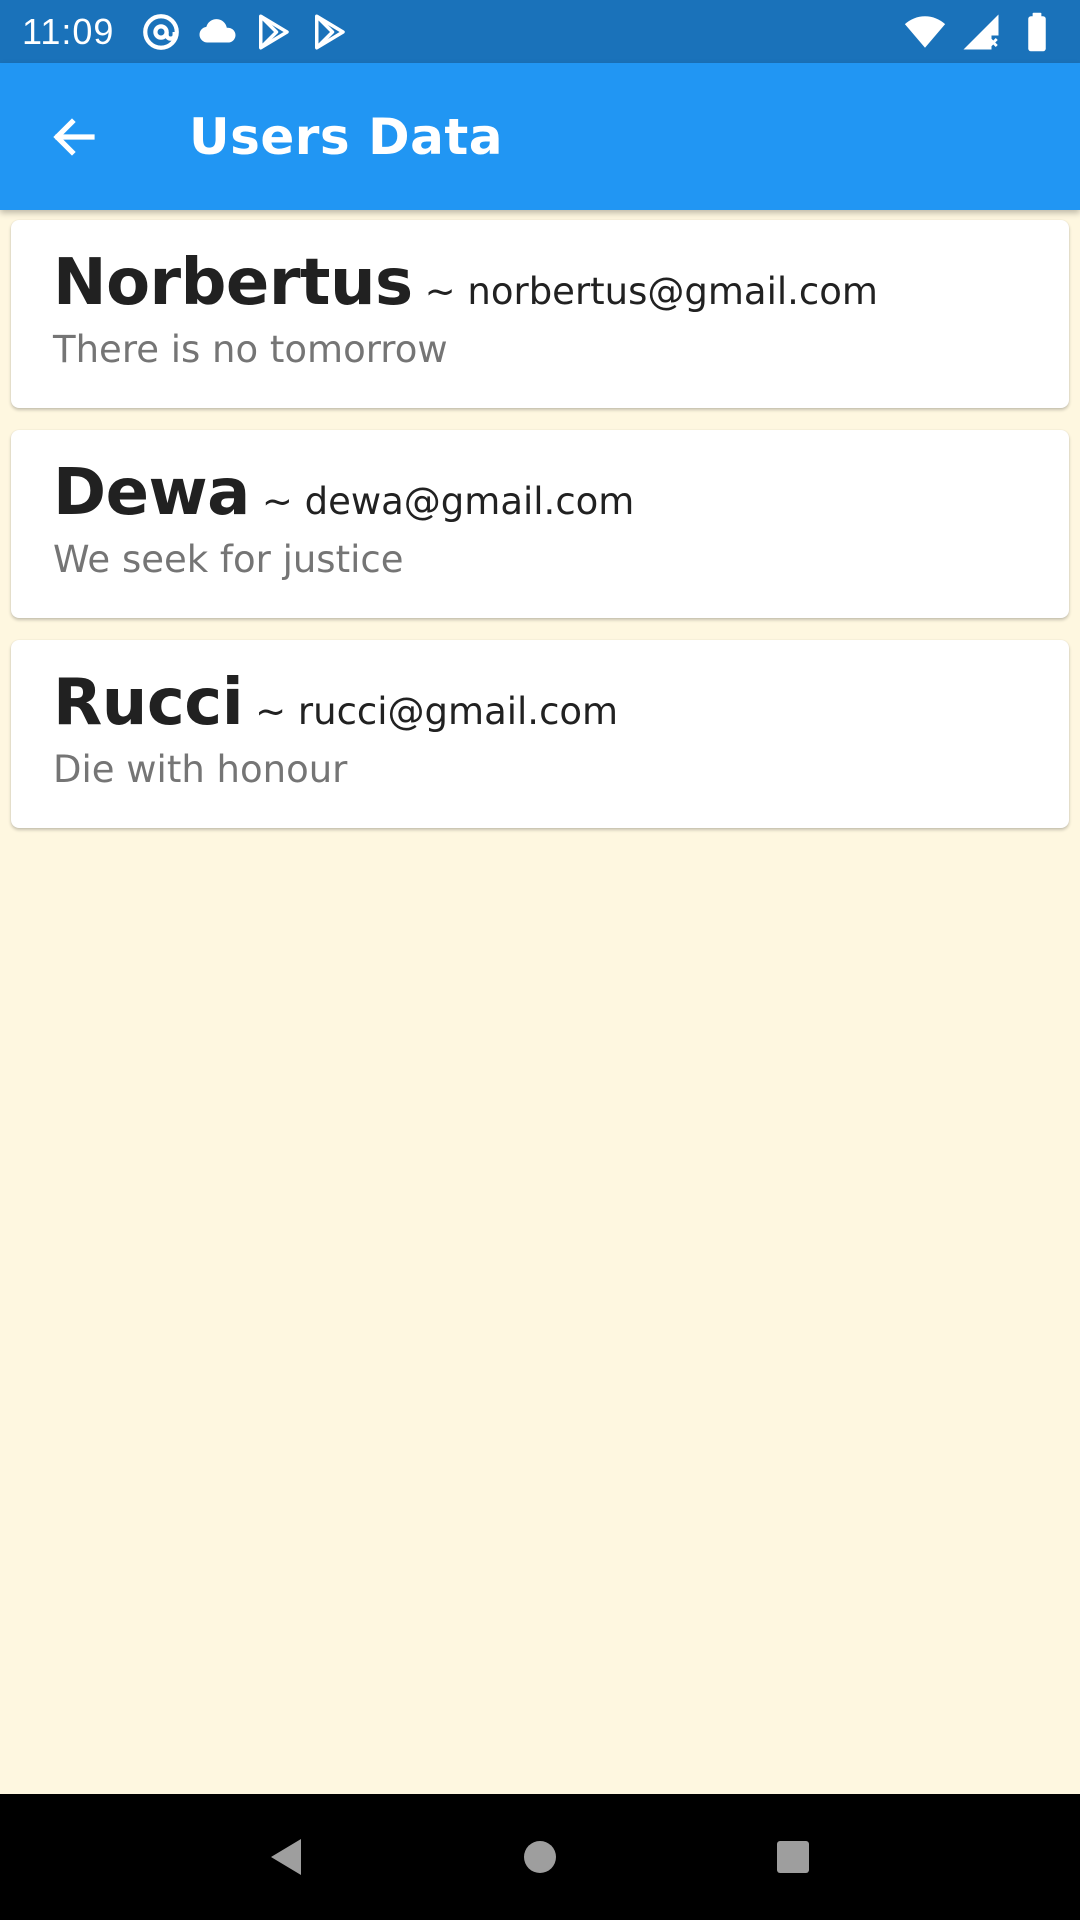 This screenshot has width=1080, height=1920. I want to click on user-name: Norbertus, so click(233, 283).